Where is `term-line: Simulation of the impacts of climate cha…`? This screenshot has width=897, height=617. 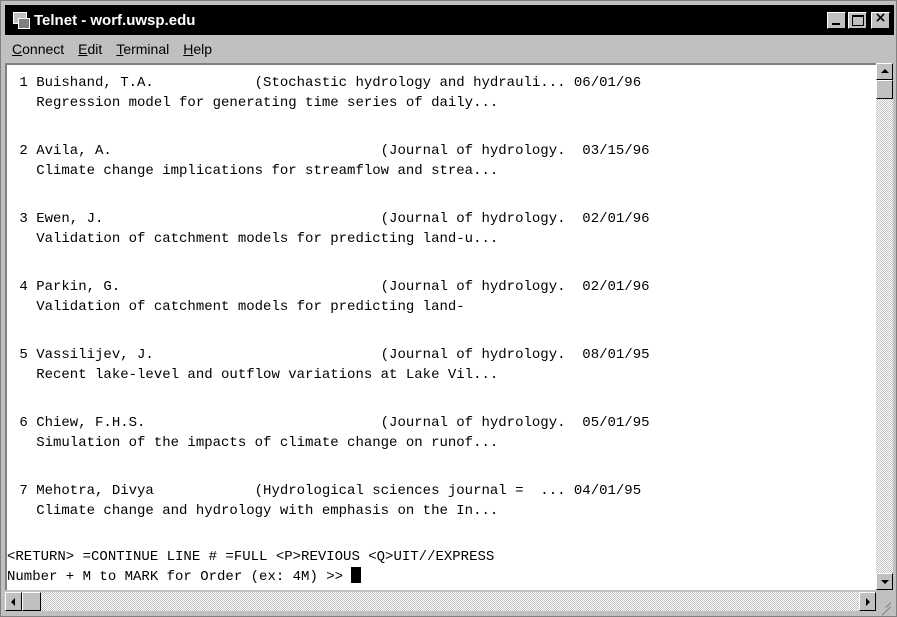 term-line: Simulation of the impacts of climate cha… is located at coordinates (255, 443).